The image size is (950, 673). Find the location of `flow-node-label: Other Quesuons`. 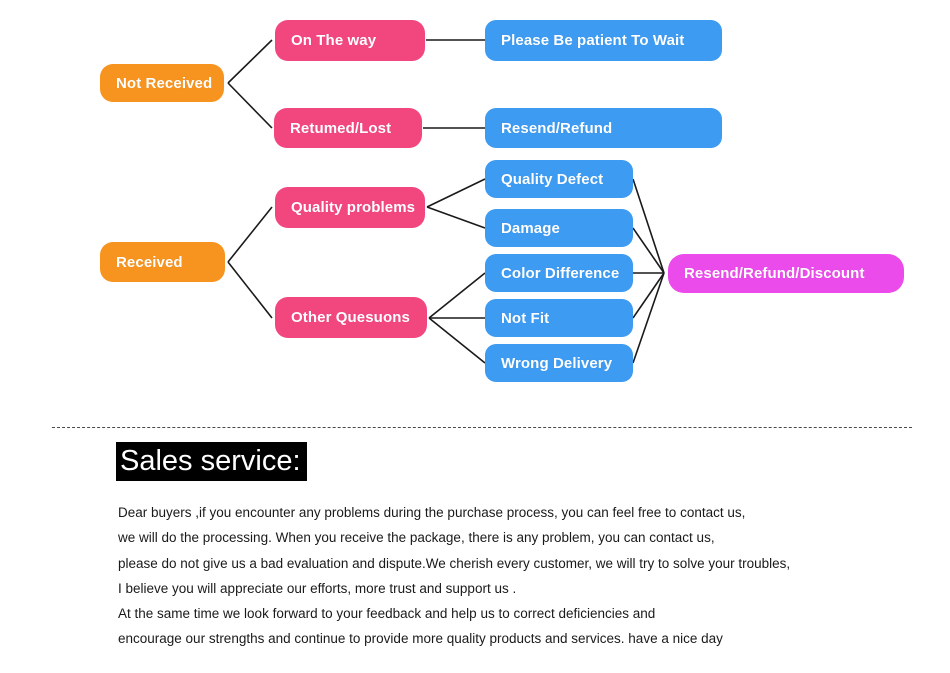

flow-node-label: Other Quesuons is located at coordinates (350, 317).